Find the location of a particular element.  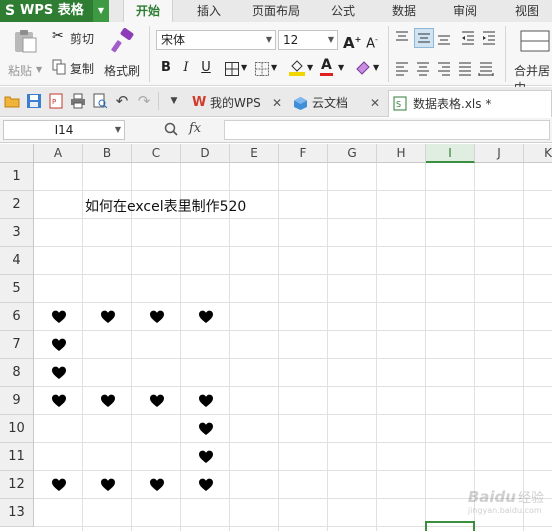

grow-font-button: A+ is located at coordinates (352, 41).